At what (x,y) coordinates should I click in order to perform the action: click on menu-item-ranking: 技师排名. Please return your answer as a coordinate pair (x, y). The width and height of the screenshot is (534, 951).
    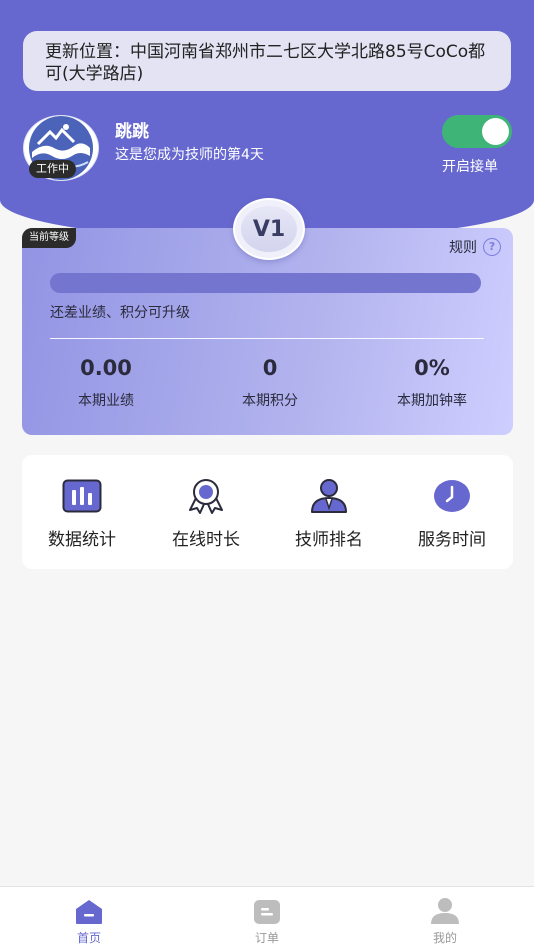
    Looking at the image, I should click on (329, 513).